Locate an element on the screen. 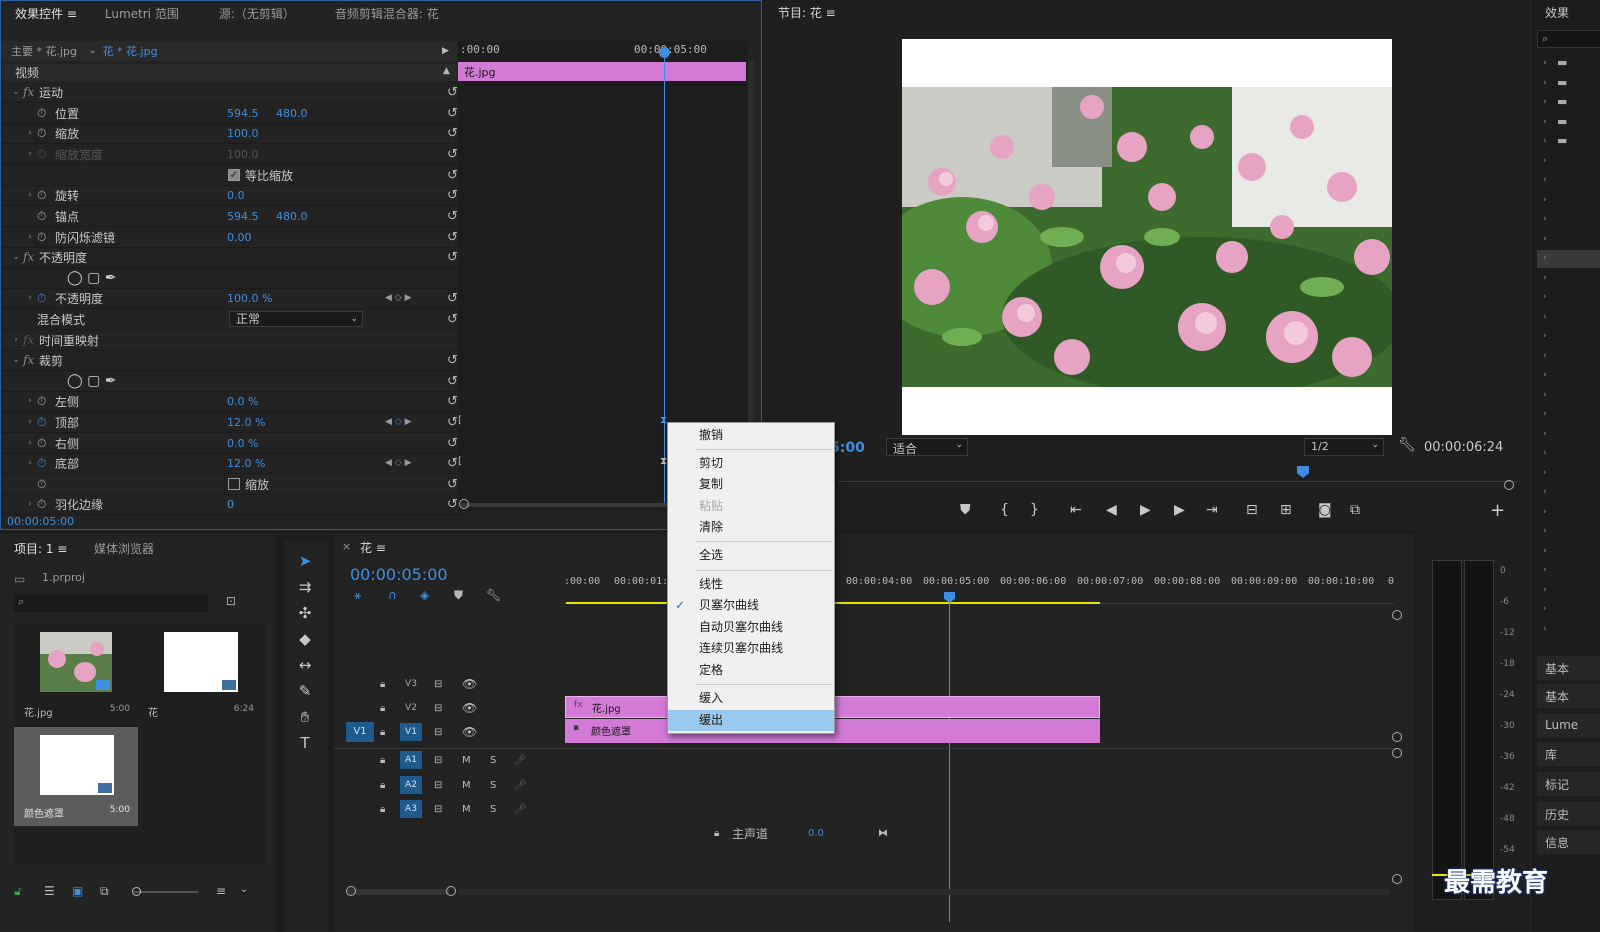 This screenshot has width=1600, height=932. program-frame is located at coordinates (1147, 237).